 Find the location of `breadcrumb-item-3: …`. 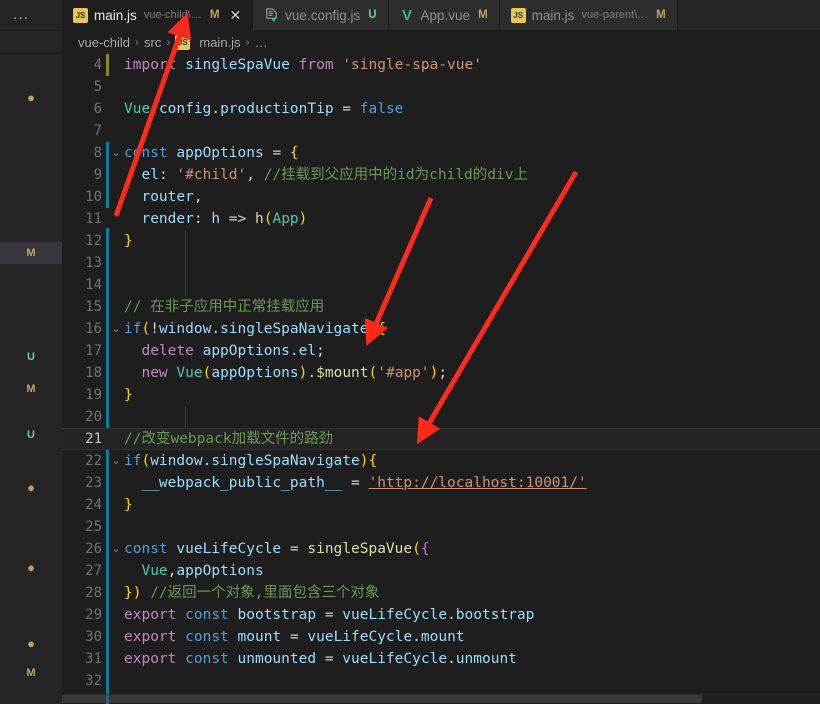

breadcrumb-item-3: … is located at coordinates (261, 42).